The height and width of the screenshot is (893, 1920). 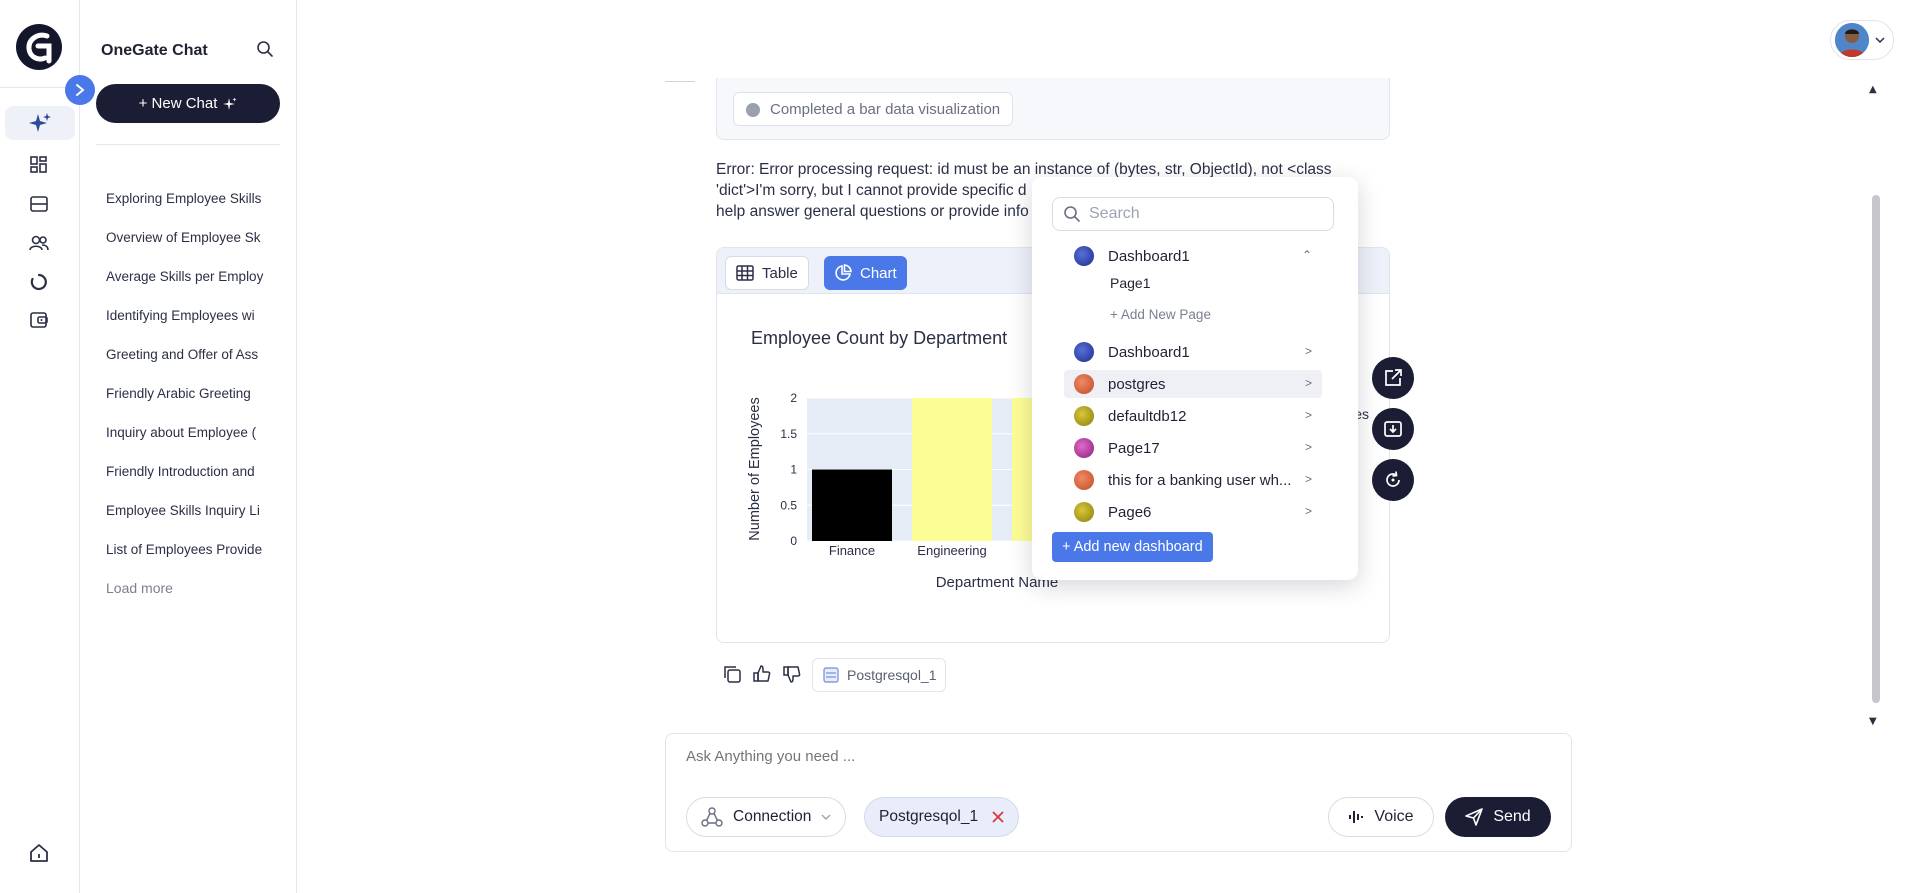 I want to click on history-item: List of Employees Provide, so click(x=187, y=549).